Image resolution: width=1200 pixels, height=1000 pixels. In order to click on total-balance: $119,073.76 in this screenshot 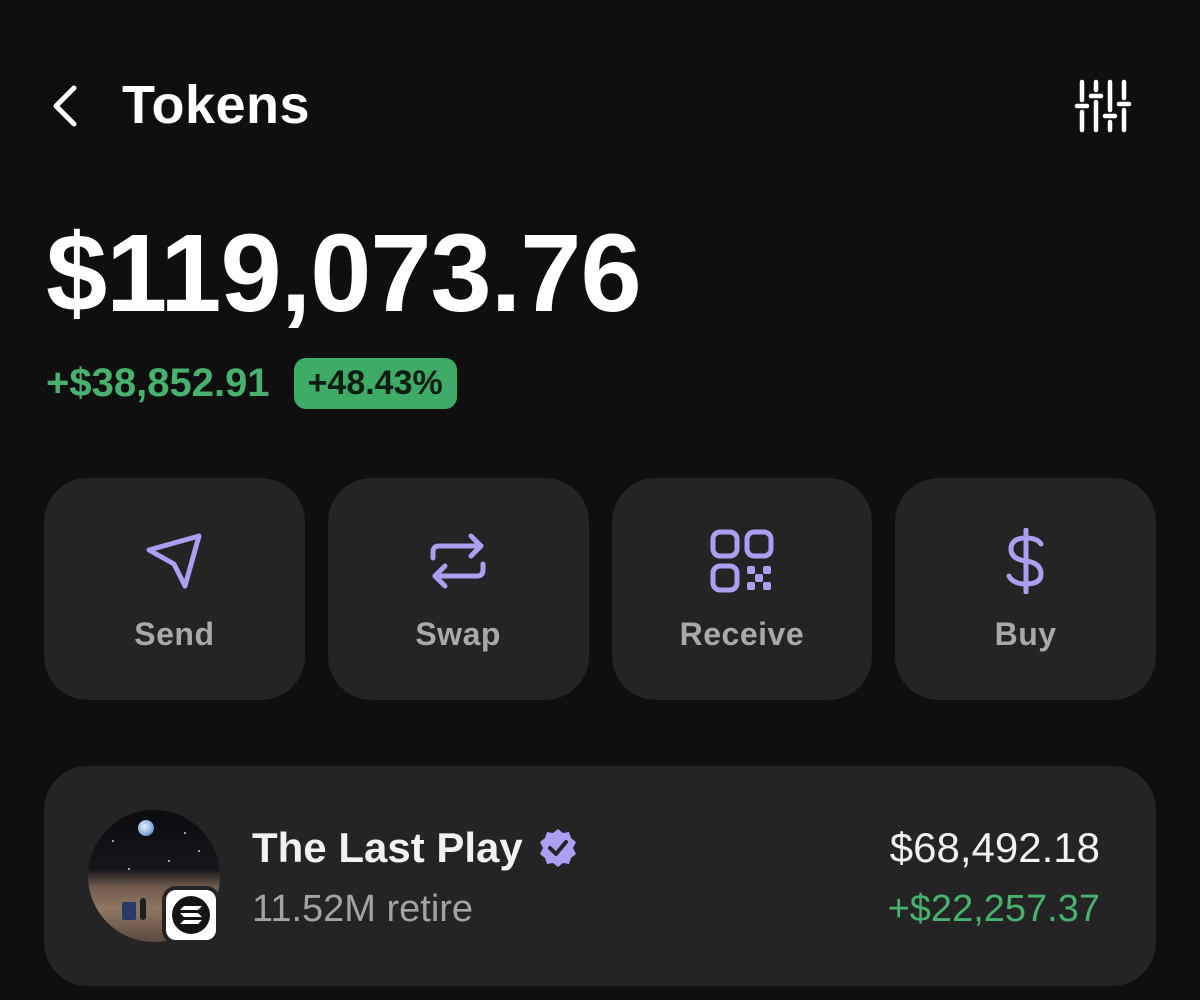, I will do `click(344, 273)`.